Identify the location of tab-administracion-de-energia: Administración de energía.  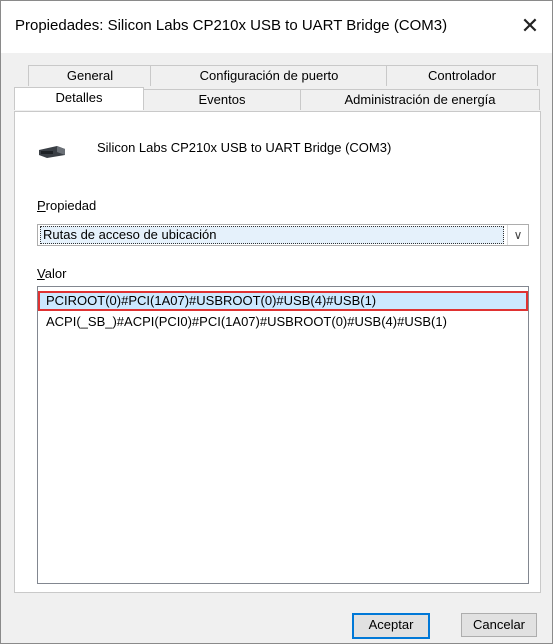
(420, 99).